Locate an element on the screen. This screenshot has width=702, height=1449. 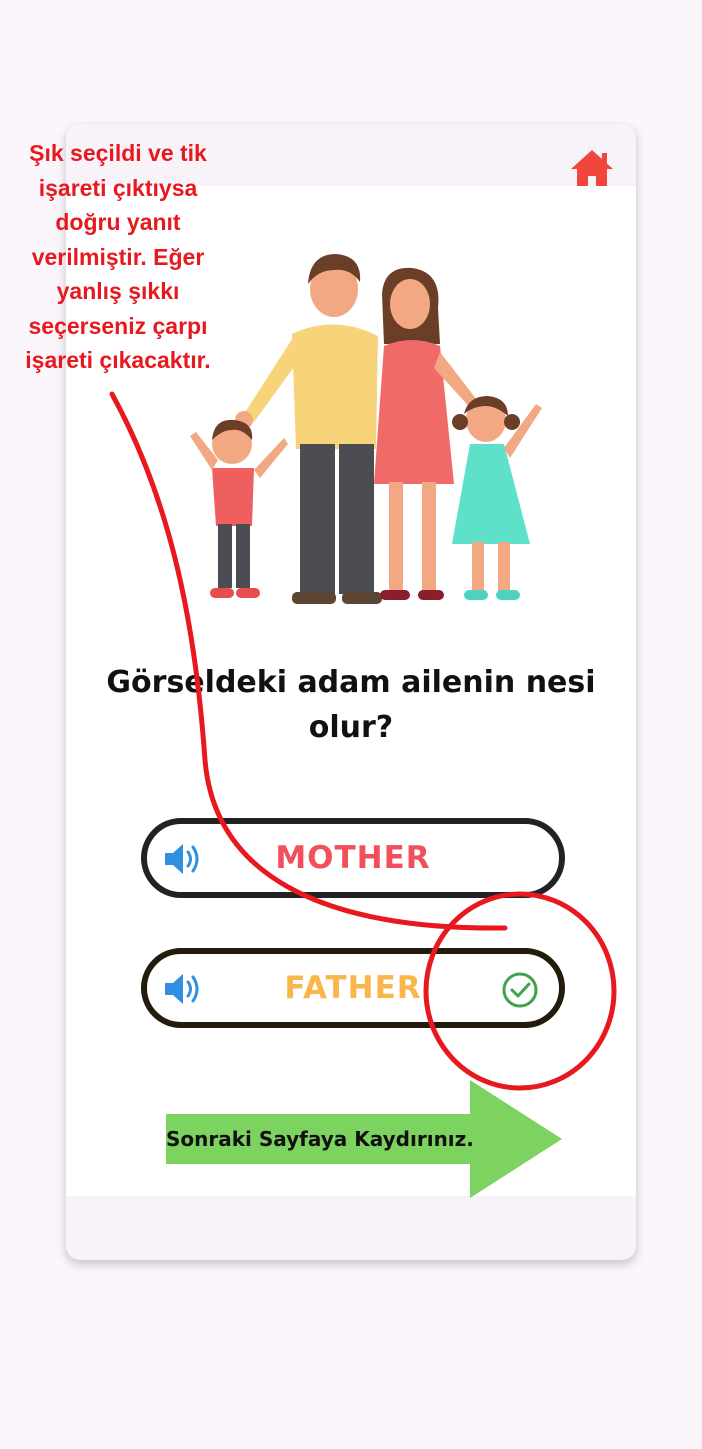
question-line-1: Görseldeki adam ailenin nesi is located at coordinates (351, 682).